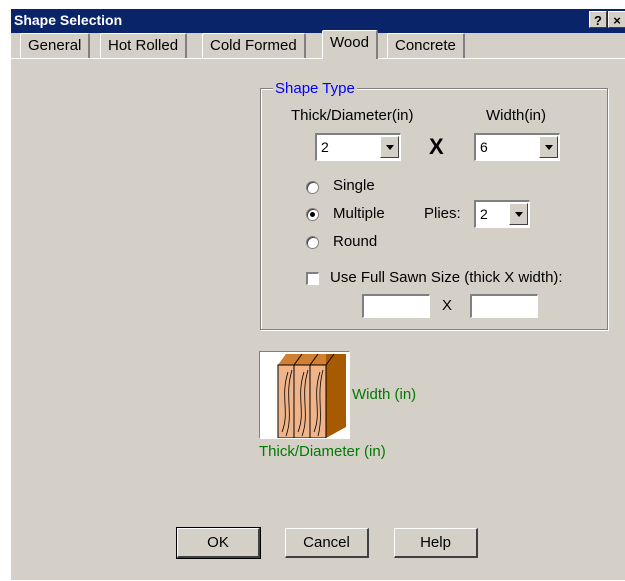 This screenshot has height=581, width=625. What do you see at coordinates (312, 214) in the screenshot?
I see `multiple-radio` at bounding box center [312, 214].